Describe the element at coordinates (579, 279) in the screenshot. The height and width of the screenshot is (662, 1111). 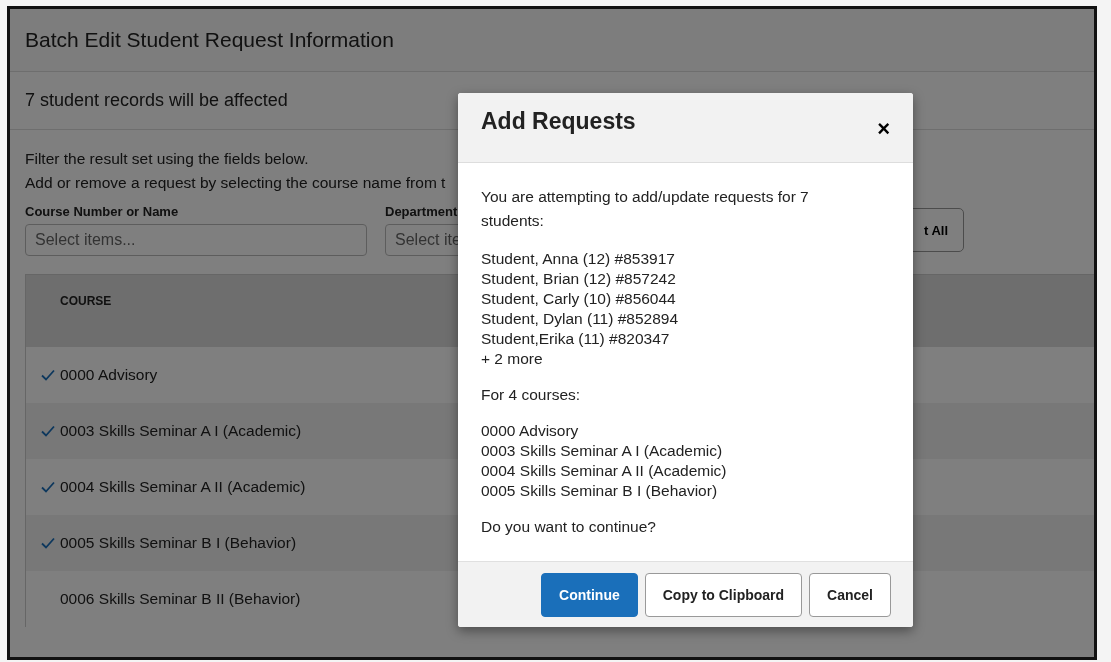
I see `student-entry: Student, Brian (12) #857242` at that location.